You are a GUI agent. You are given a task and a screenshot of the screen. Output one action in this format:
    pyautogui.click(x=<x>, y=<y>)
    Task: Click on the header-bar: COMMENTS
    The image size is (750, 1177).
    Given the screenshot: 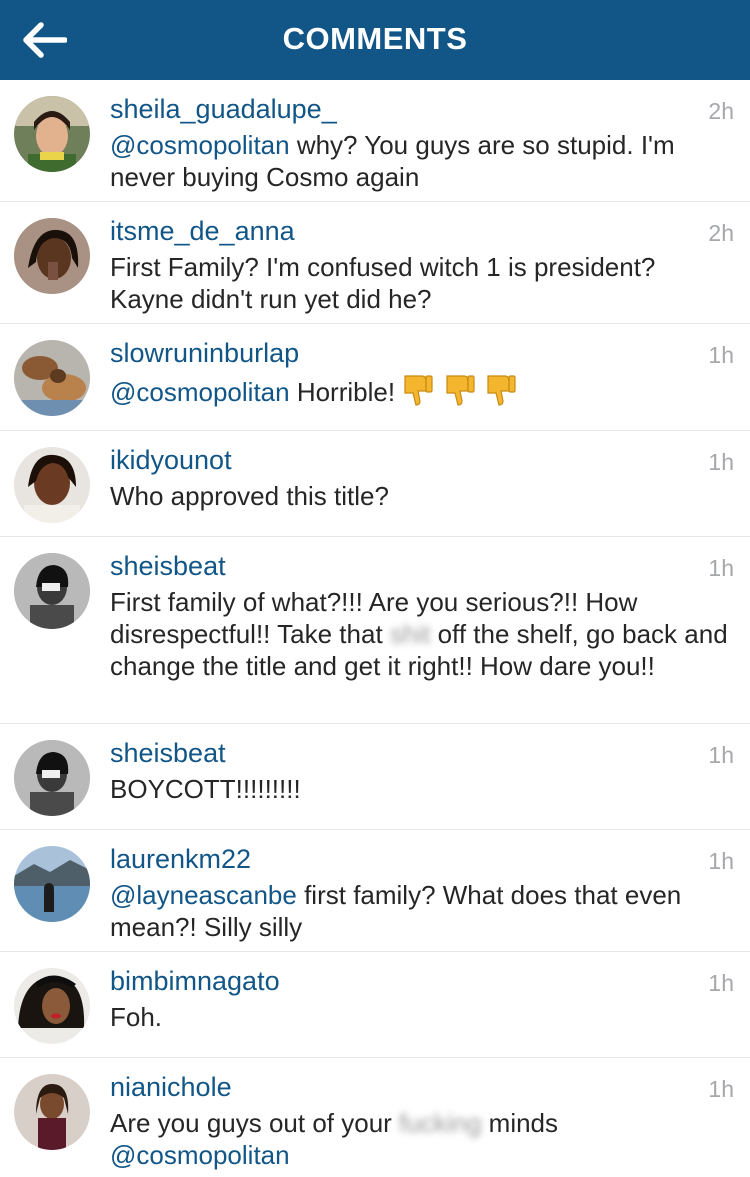 What is the action you would take?
    pyautogui.click(x=375, y=40)
    